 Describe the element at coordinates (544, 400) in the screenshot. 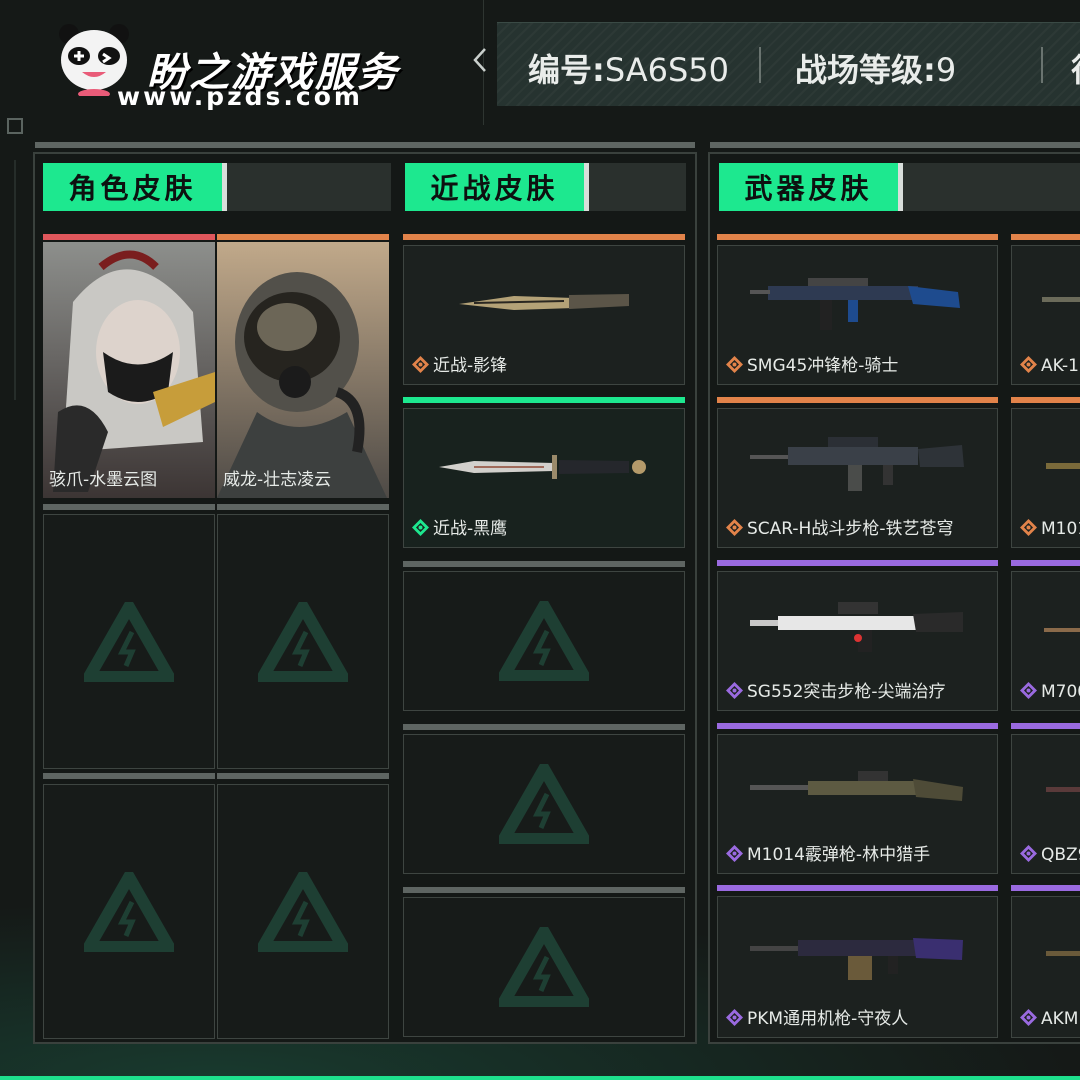

I see `rarity-bar-green` at that location.